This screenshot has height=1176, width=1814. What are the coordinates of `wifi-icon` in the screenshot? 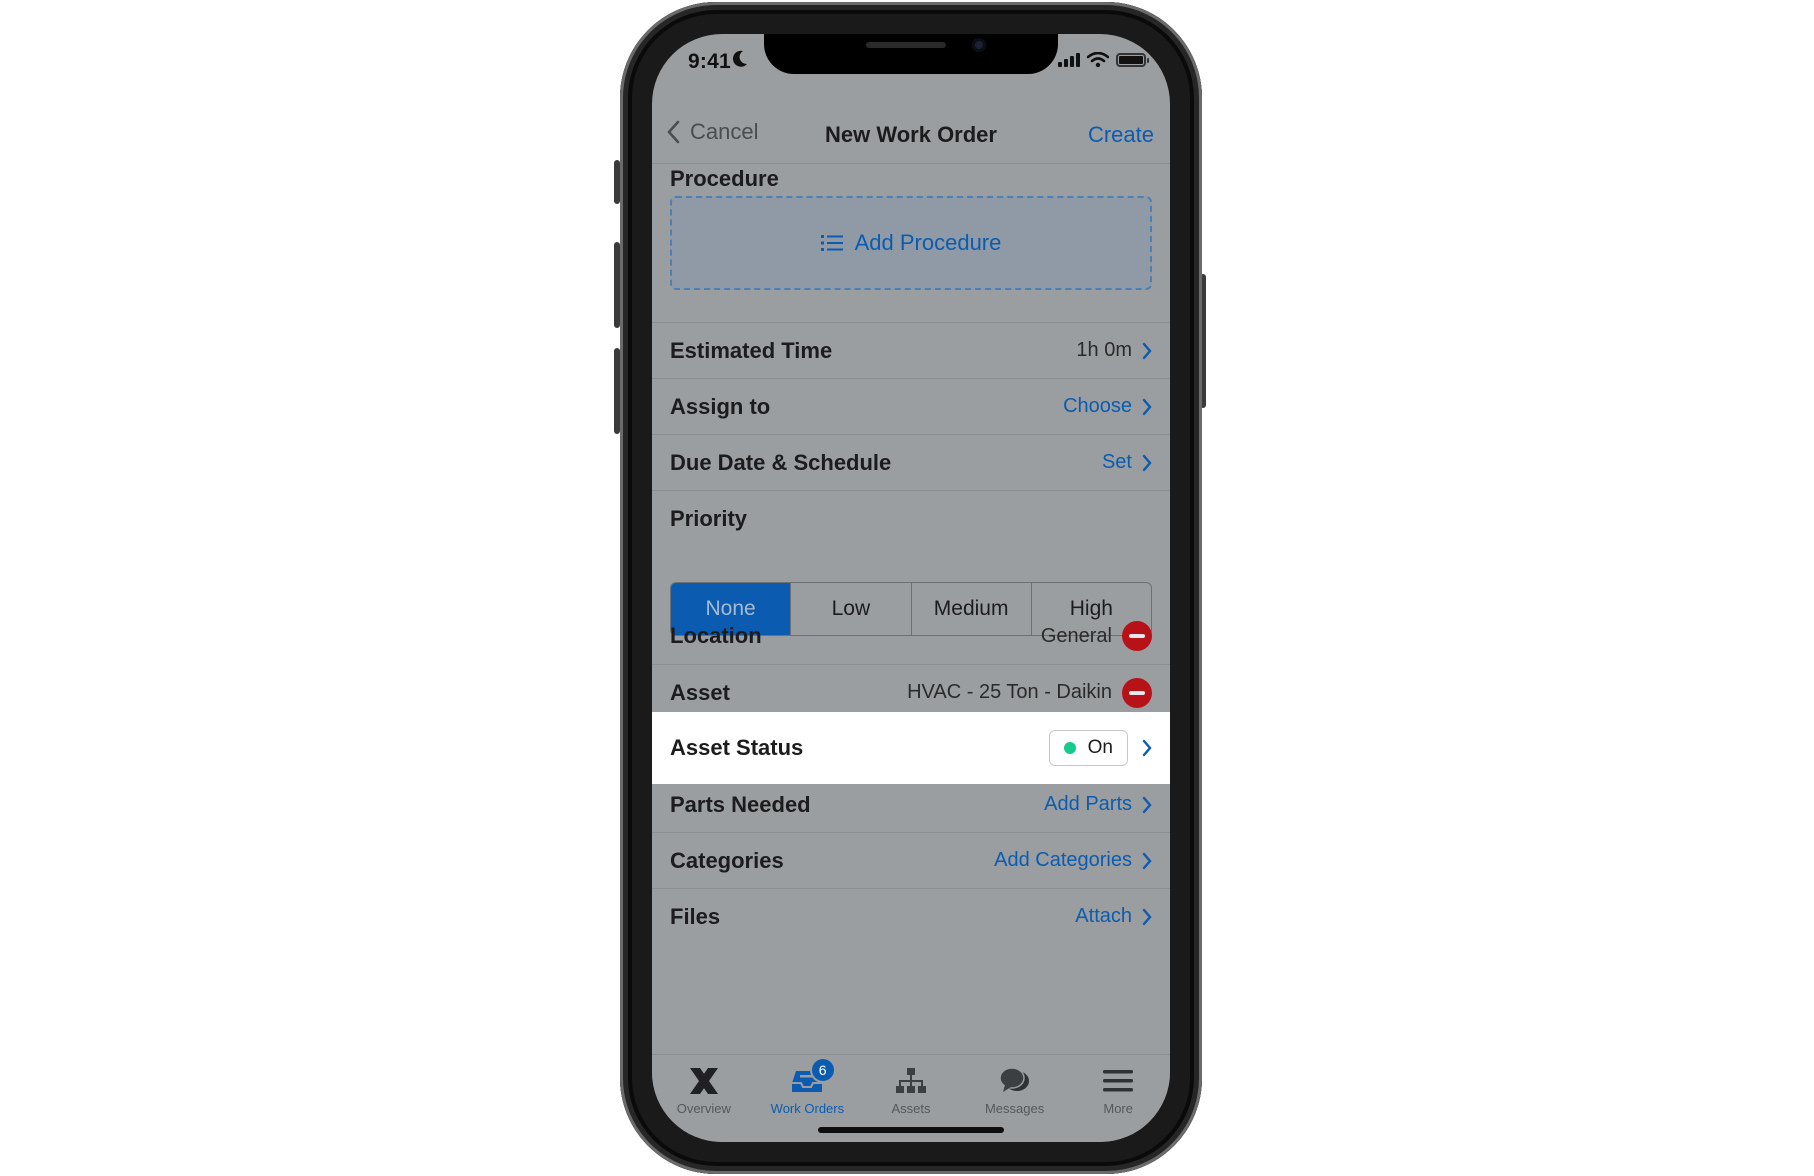 It's located at (1098, 60).